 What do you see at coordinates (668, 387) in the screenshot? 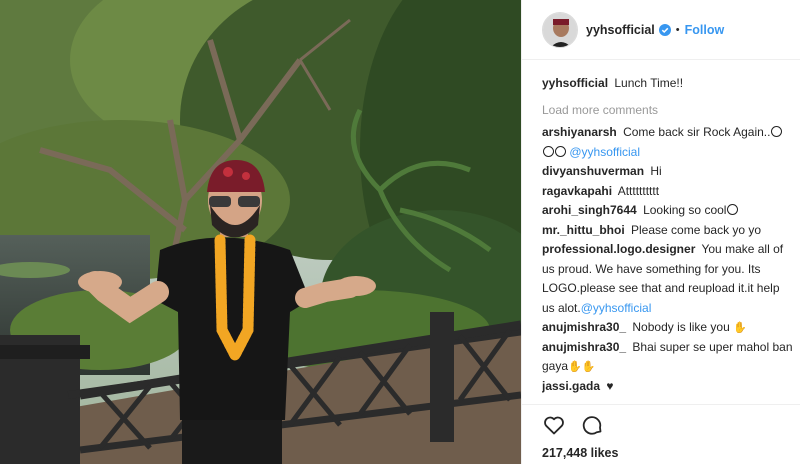
I see `comment-item: jassi.gada ♥` at bounding box center [668, 387].